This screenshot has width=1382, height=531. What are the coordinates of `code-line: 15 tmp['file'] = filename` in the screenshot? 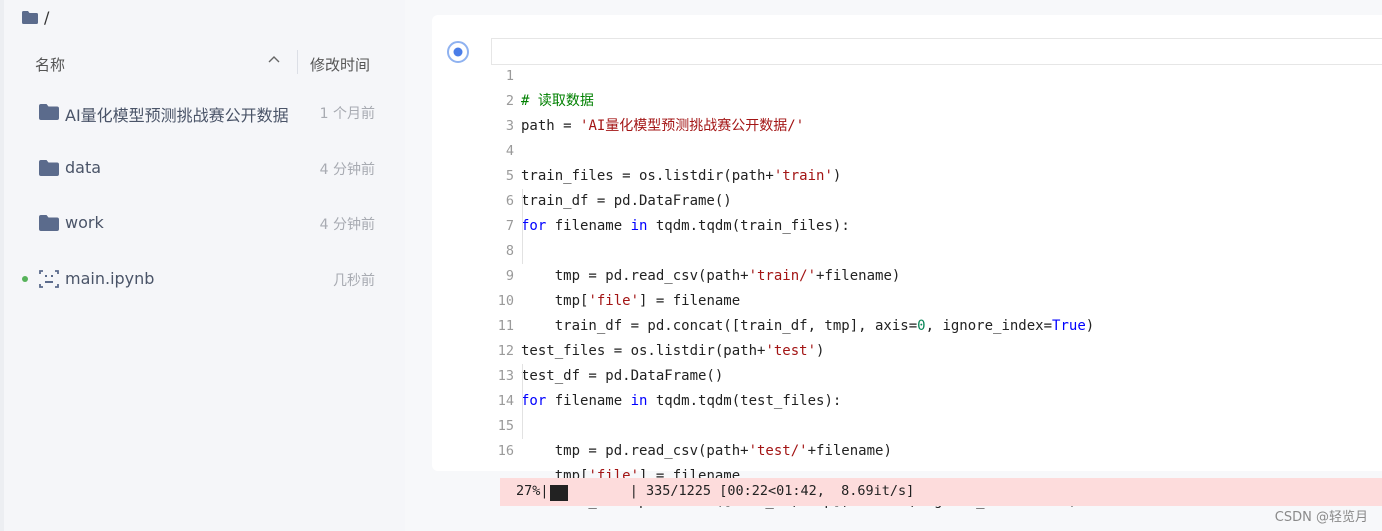 It's located at (937, 436).